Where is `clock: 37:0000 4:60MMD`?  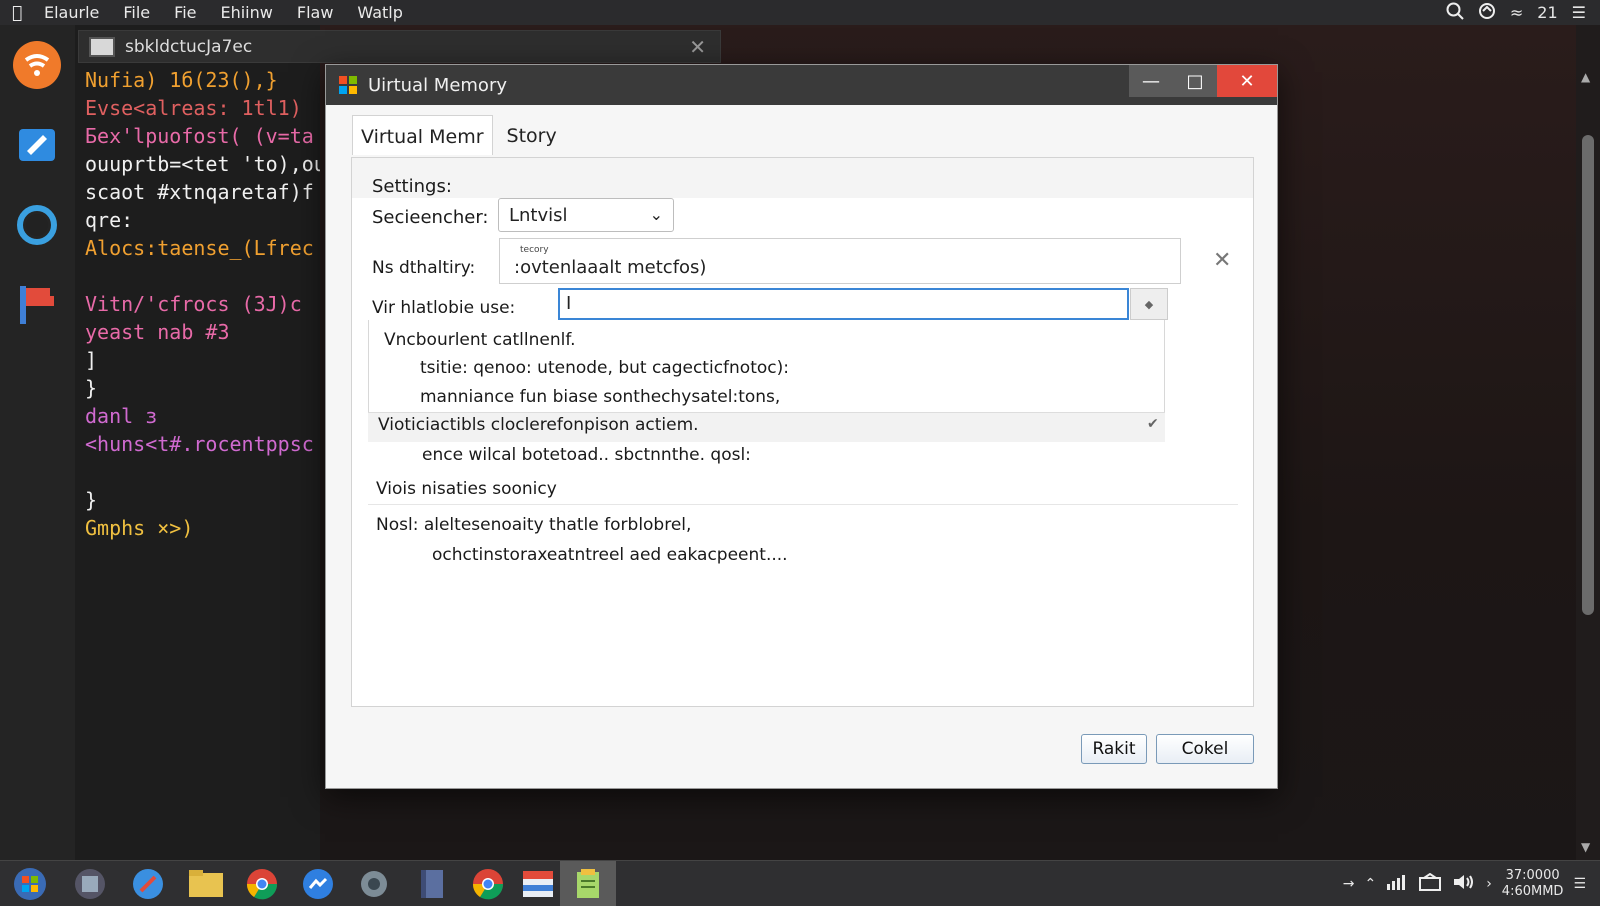
clock: 37:0000 4:60MMD is located at coordinates (1533, 884).